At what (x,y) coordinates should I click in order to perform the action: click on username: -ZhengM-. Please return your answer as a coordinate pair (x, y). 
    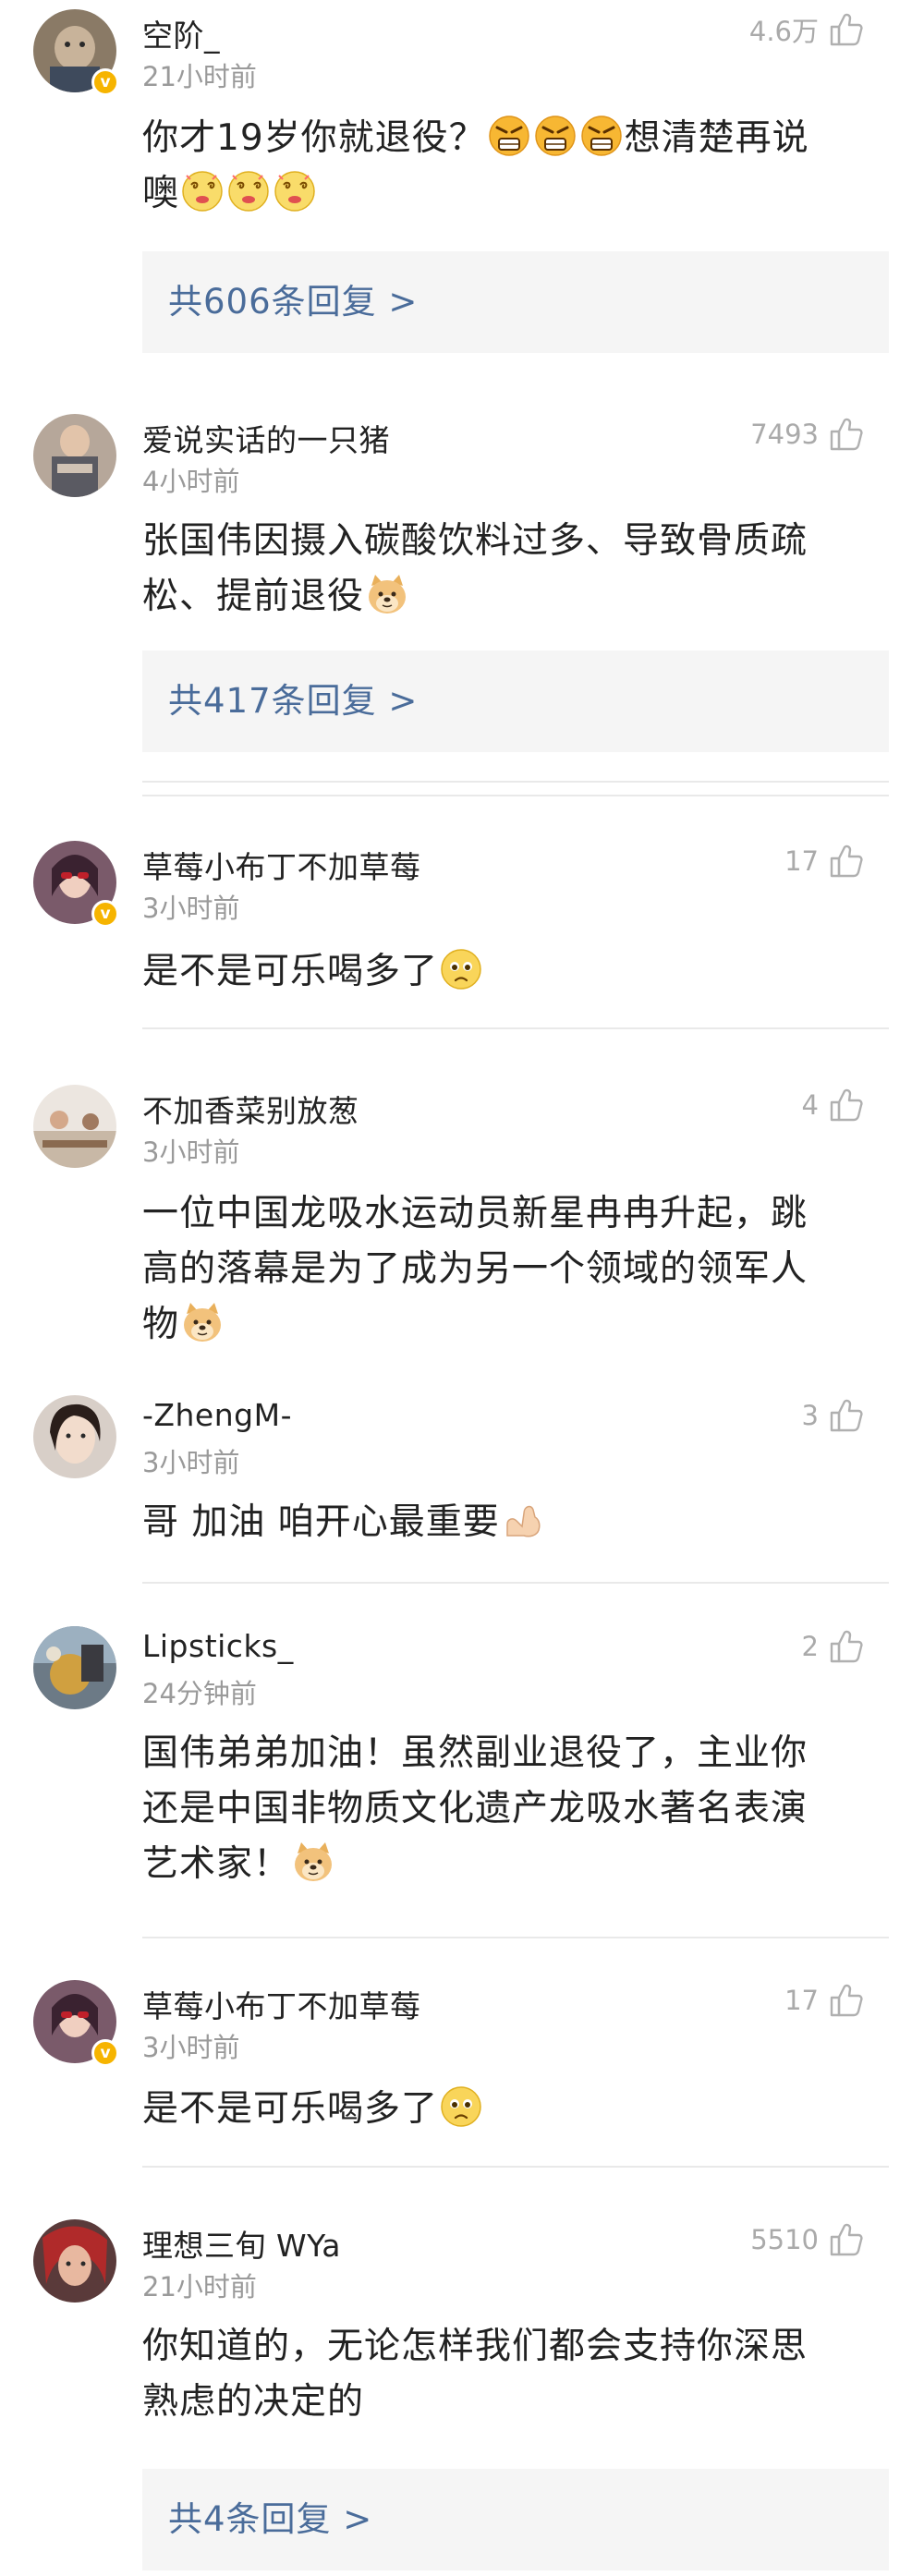
    Looking at the image, I should click on (217, 1415).